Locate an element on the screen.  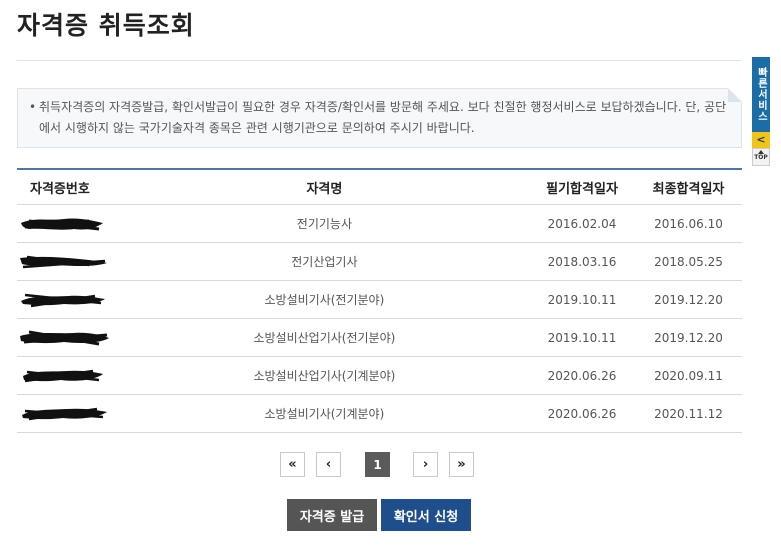
page-fold-decoration is located at coordinates (735, 95).